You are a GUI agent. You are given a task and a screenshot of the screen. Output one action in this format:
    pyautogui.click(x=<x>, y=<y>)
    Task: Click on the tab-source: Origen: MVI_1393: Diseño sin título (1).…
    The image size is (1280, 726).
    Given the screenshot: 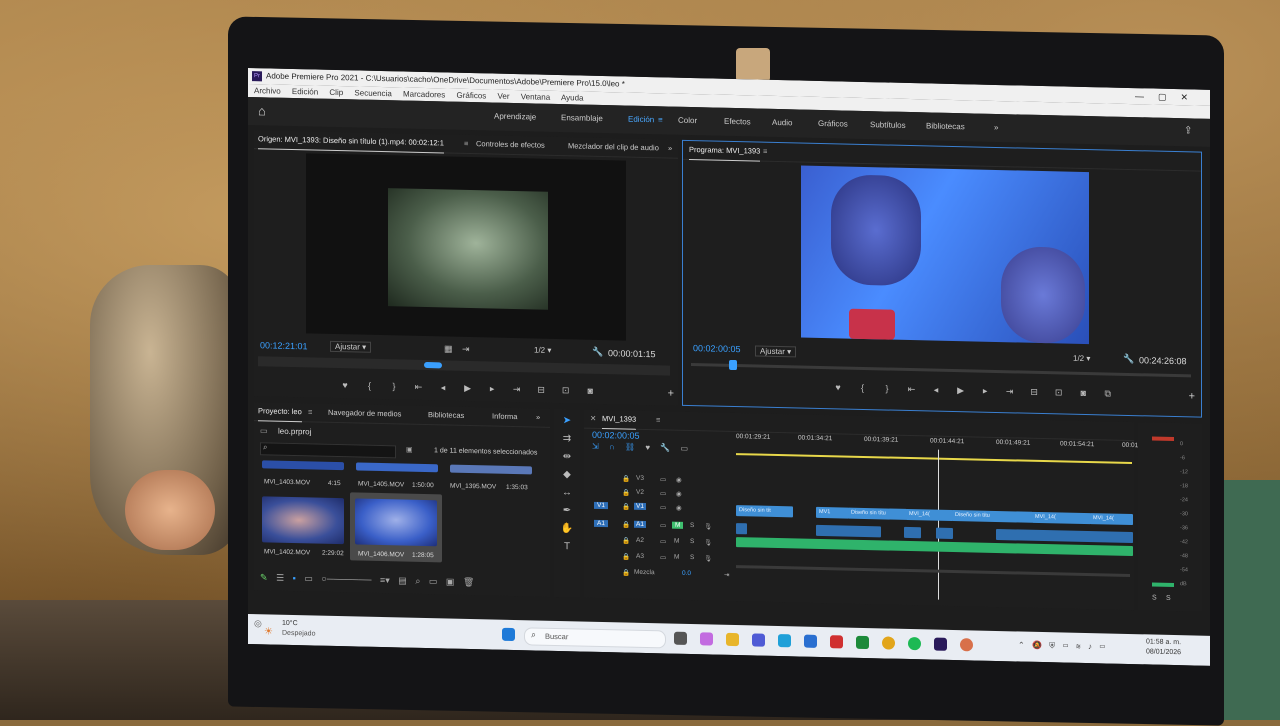 What is the action you would take?
    pyautogui.click(x=351, y=142)
    